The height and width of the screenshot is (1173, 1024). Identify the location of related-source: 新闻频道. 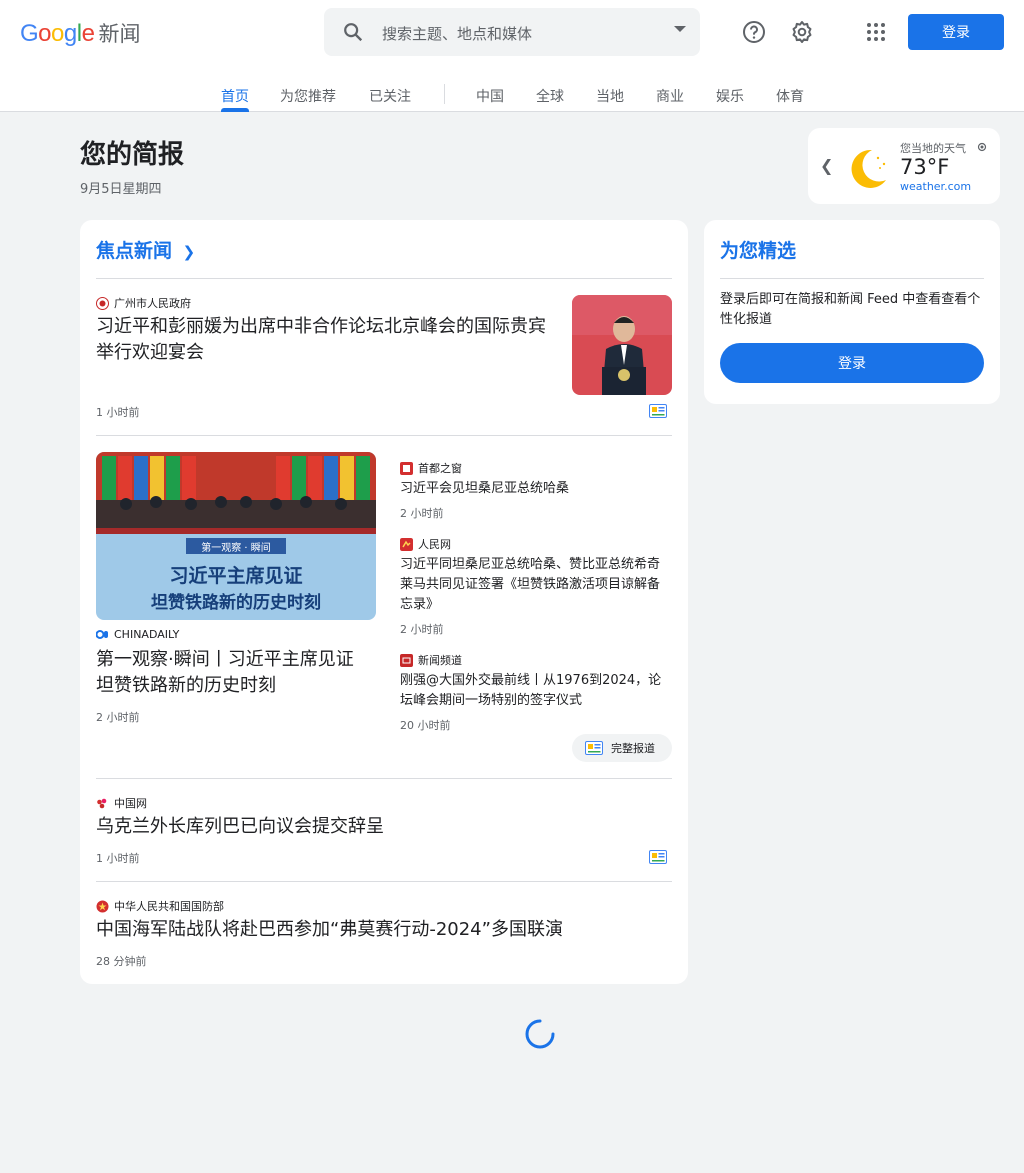
(431, 660).